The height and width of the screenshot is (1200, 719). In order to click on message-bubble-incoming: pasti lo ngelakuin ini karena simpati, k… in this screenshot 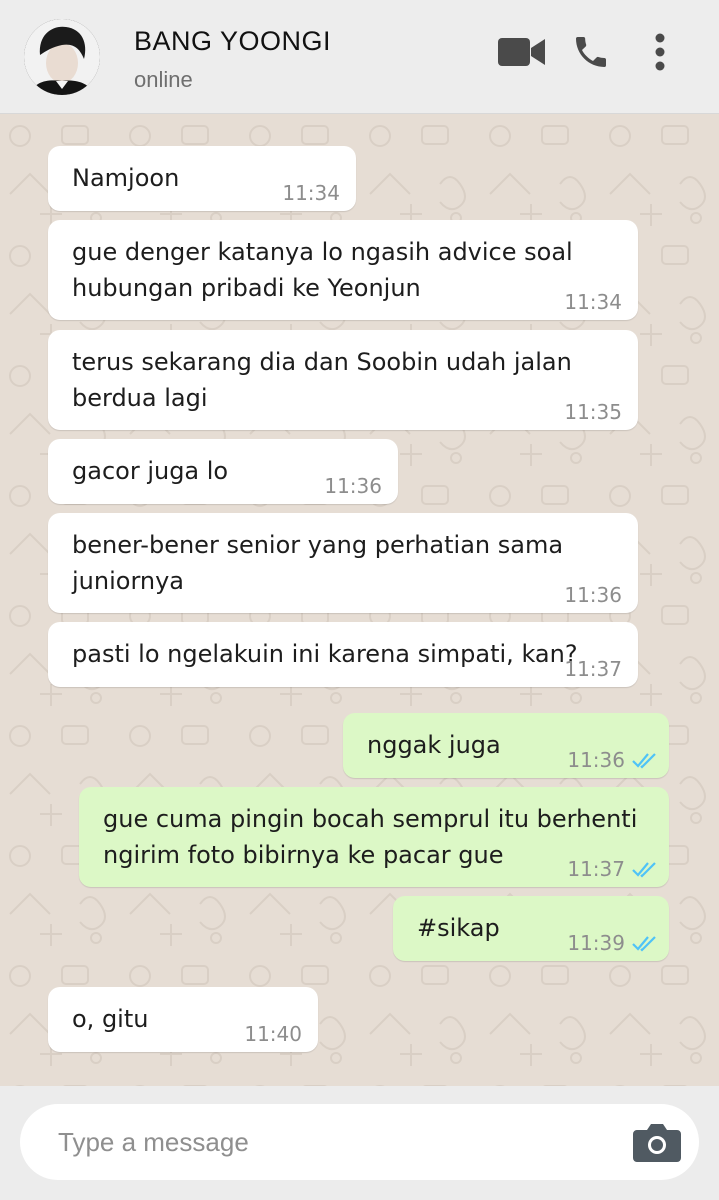, I will do `click(343, 654)`.